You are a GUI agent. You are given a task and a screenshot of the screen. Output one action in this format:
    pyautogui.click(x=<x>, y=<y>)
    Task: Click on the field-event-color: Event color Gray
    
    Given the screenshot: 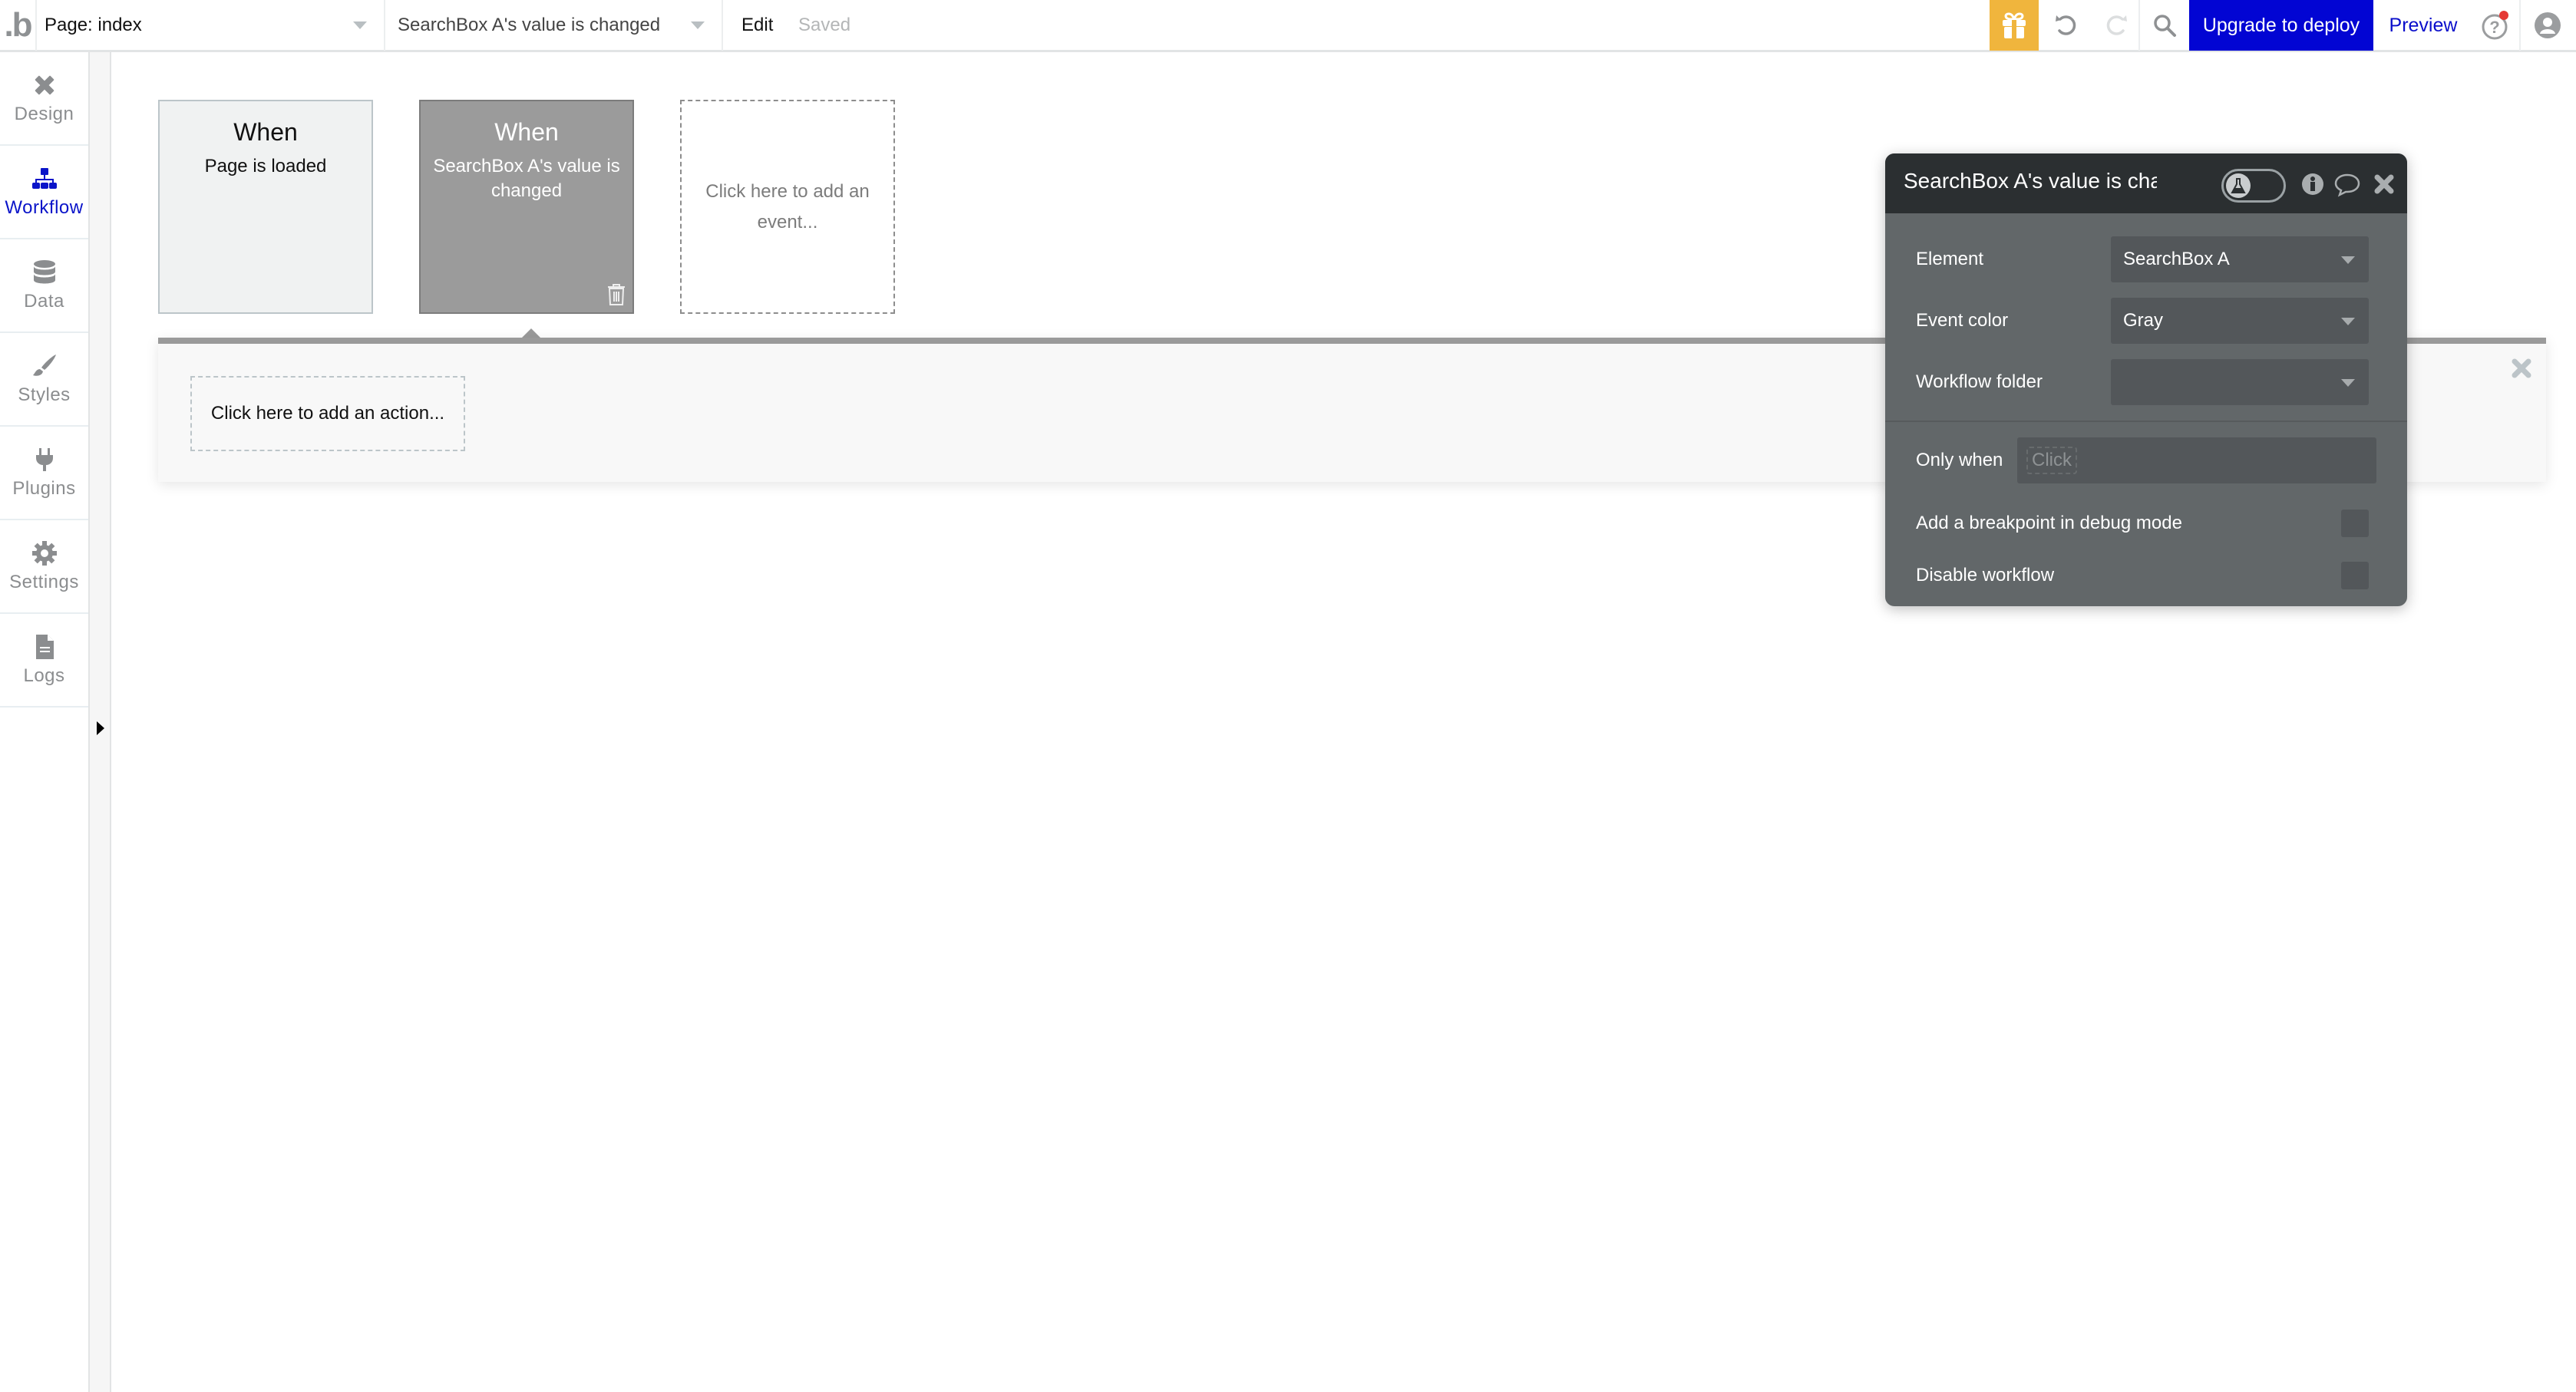 What is the action you would take?
    pyautogui.click(x=2146, y=321)
    